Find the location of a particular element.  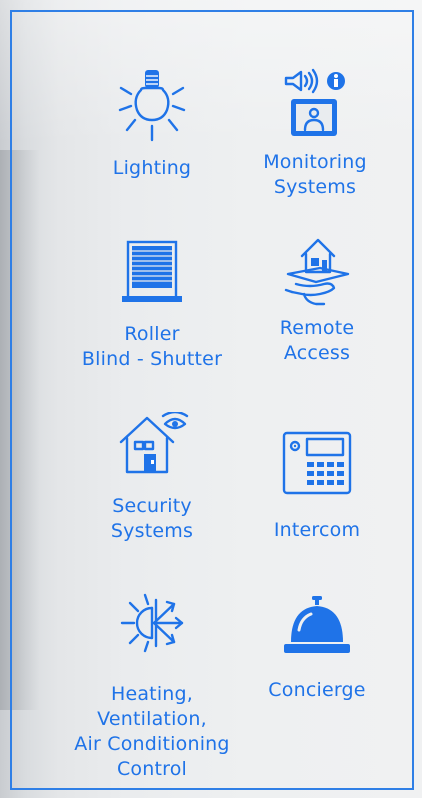

feature-security-label: Security Systems is located at coordinates (152, 518).